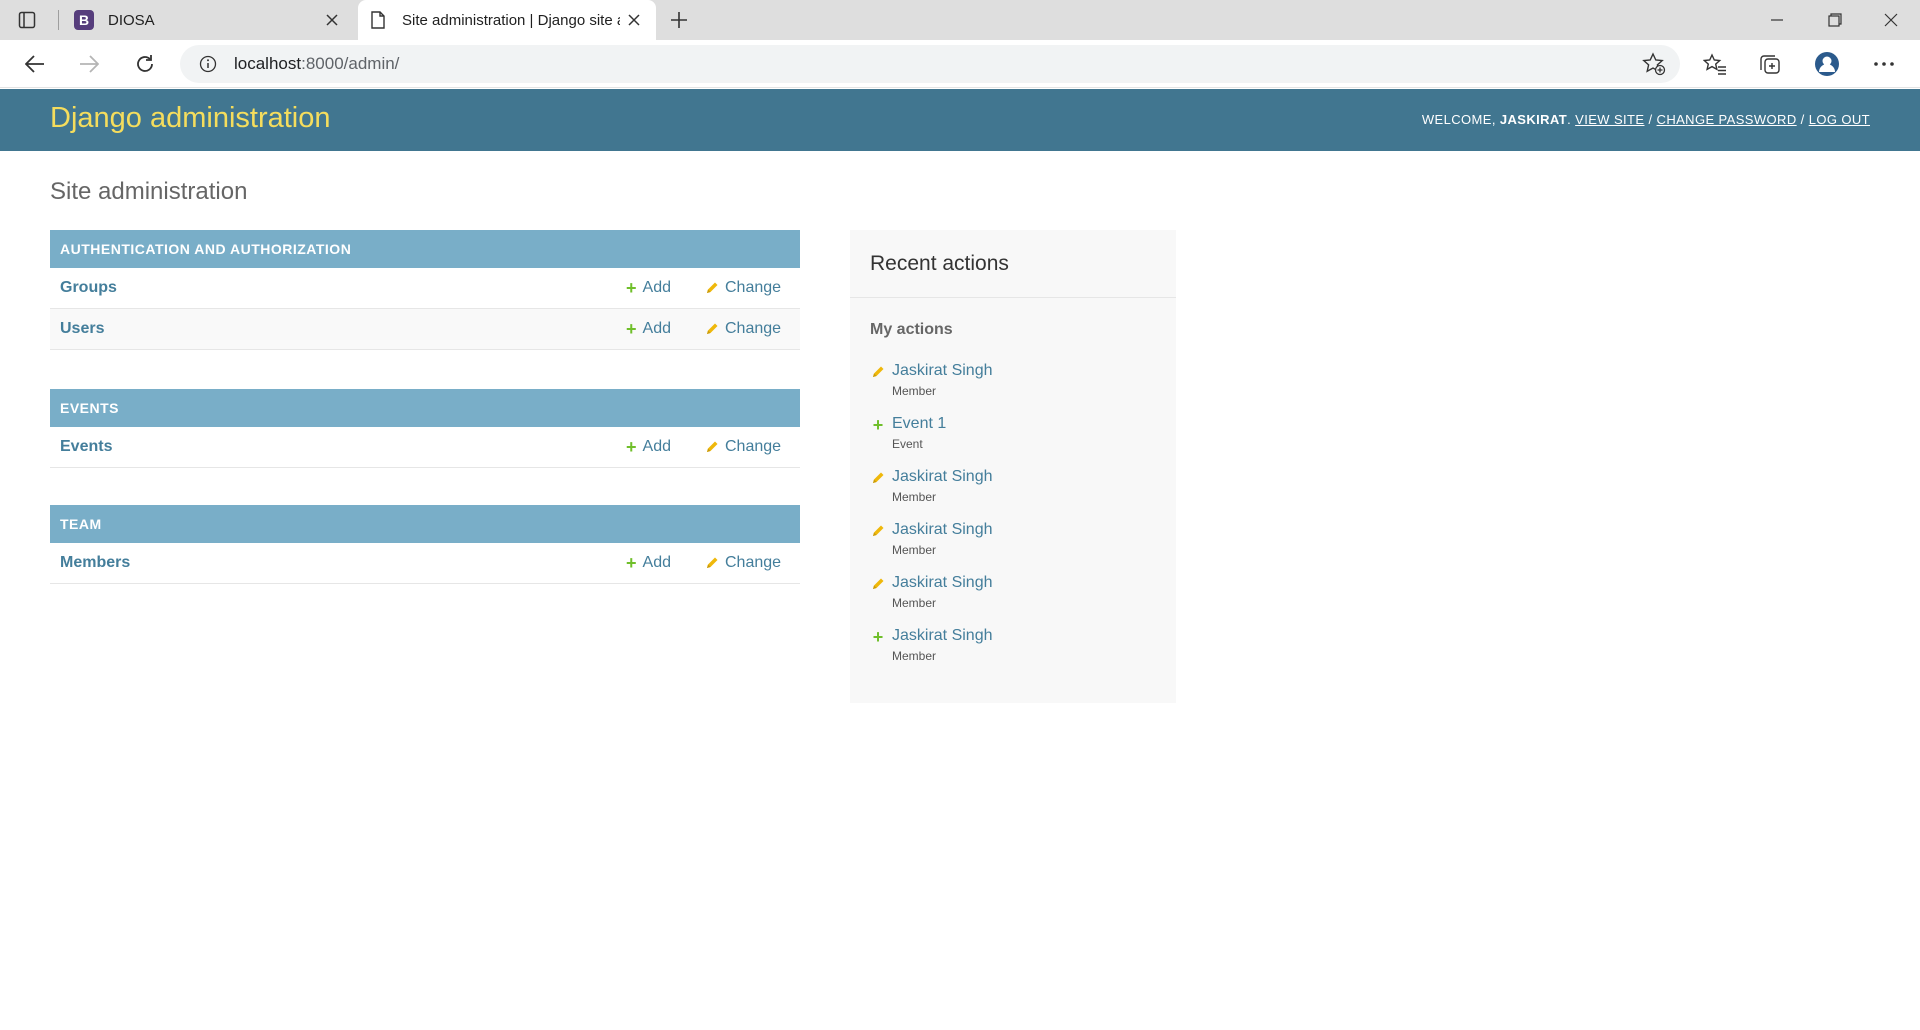 The height and width of the screenshot is (1030, 1920). Describe the element at coordinates (511, 20) in the screenshot. I see `tab-title: Site administration | Django site admin` at that location.